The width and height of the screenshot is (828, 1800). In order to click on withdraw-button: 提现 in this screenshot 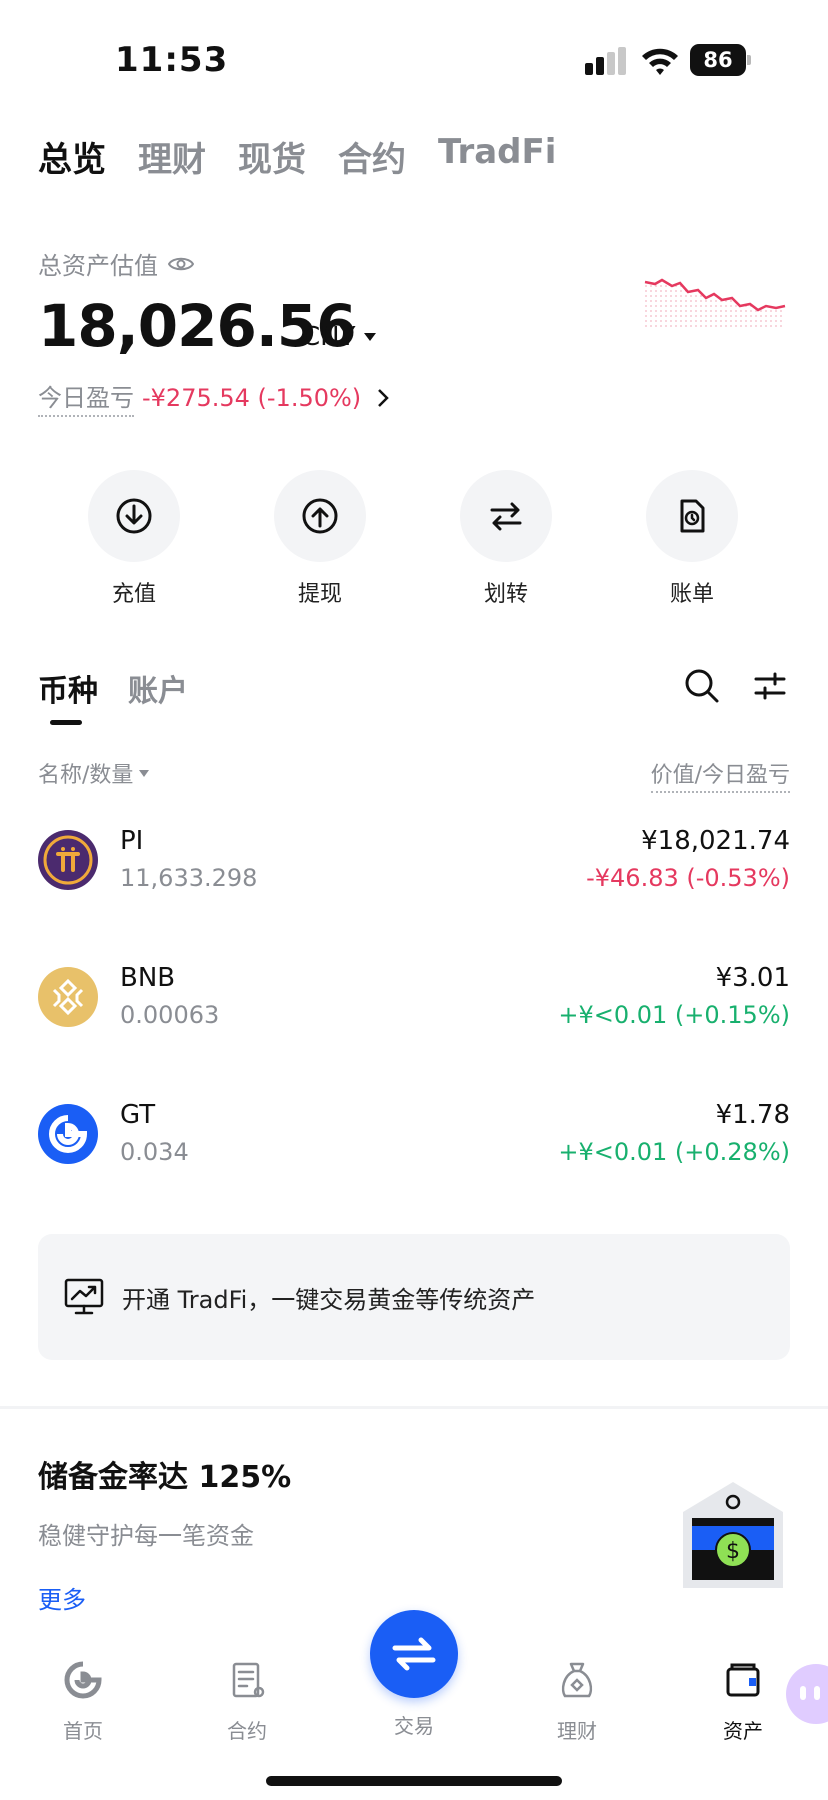, I will do `click(320, 539)`.